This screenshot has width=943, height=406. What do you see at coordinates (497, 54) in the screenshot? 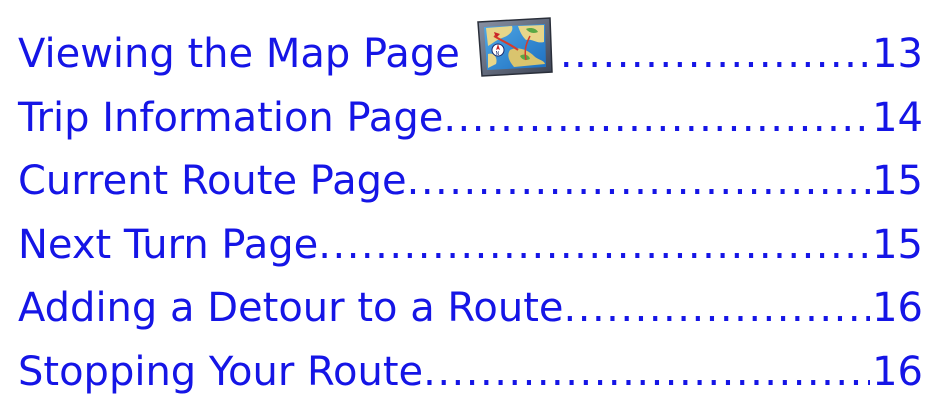
I see `svg-text: N` at bounding box center [497, 54].